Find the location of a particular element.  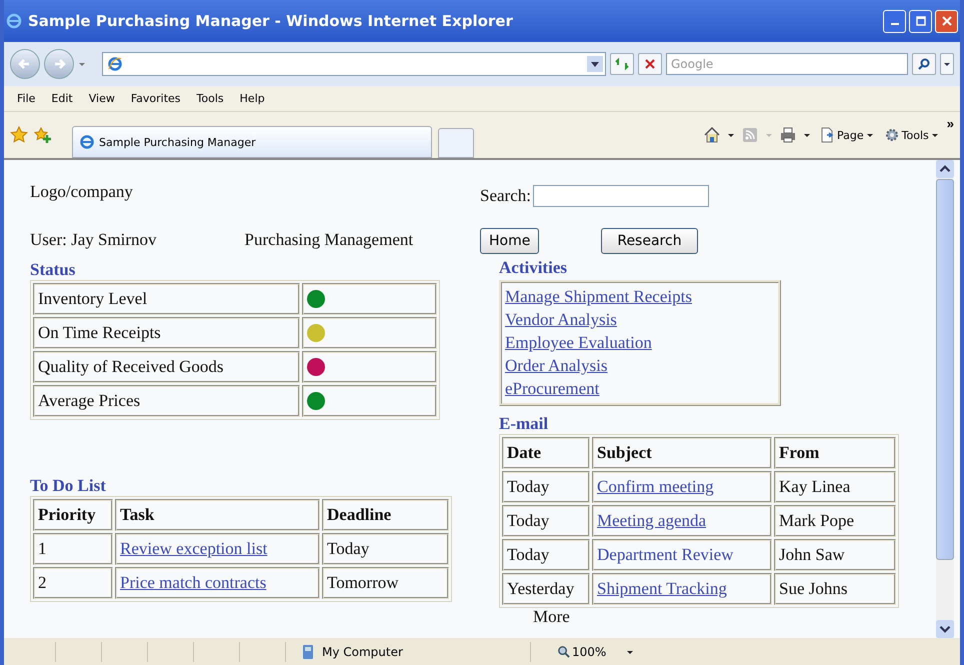

table-cell: Sue Johns is located at coordinates (835, 589).